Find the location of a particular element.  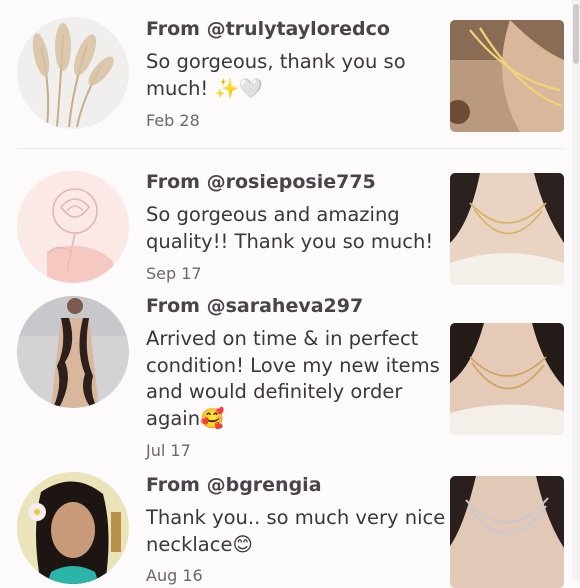

silver-necklace-photo is located at coordinates (507, 532).